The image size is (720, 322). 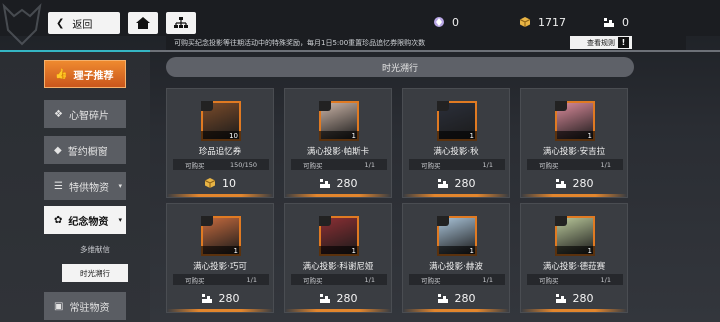 I want to click on notice-text: 可购买纪念投影等往期活动中的特殊奖励，每月1日5:00重置珍品追忆券限购次数, so click(x=300, y=43).